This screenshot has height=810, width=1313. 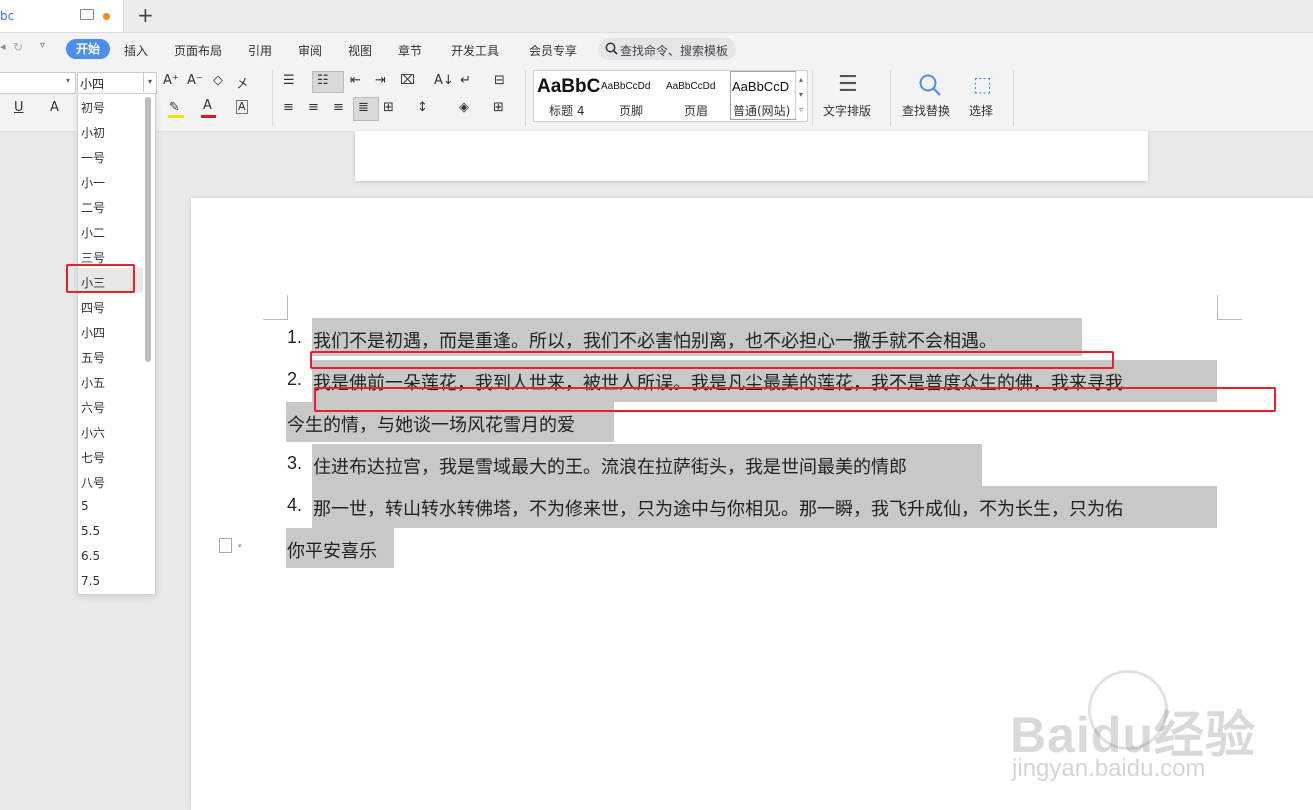 I want to click on document-text-line: 住进布达拉宫，我是雪域最大的王。流浪在拉萨街头，我是世间最美的情郎, so click(x=610, y=466).